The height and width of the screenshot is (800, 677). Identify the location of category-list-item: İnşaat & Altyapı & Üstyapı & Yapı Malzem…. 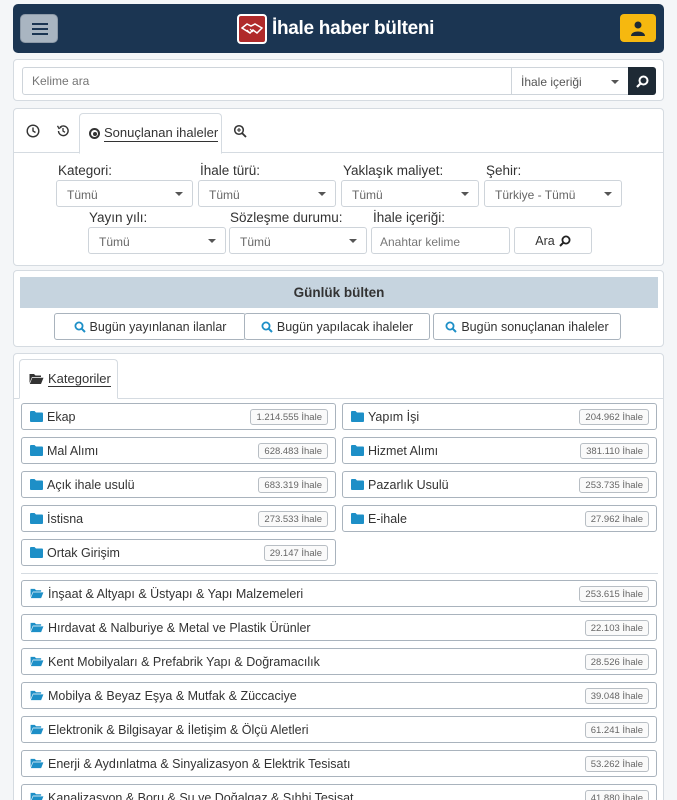
(339, 593).